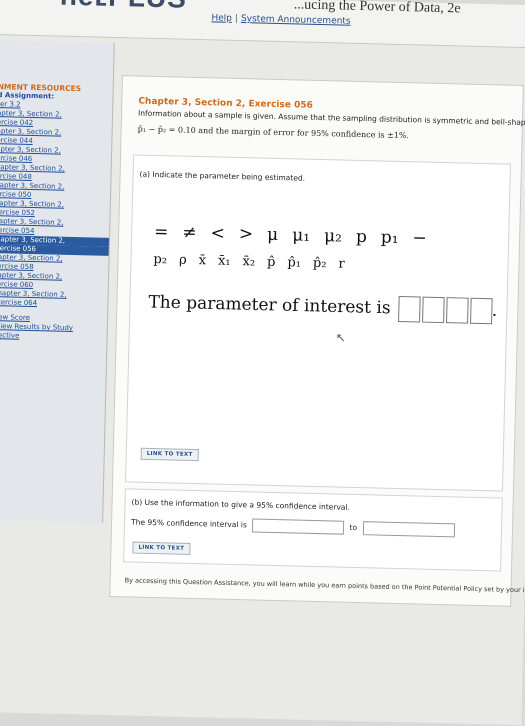  What do you see at coordinates (390, 238) in the screenshot?
I see `palette-symbol-button: p₁` at bounding box center [390, 238].